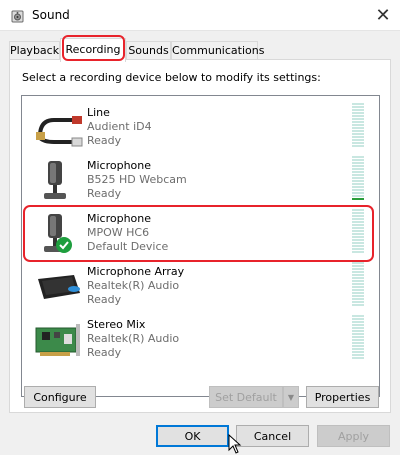 The width and height of the screenshot is (400, 455). I want to click on properties-label: Properties, so click(342, 397).